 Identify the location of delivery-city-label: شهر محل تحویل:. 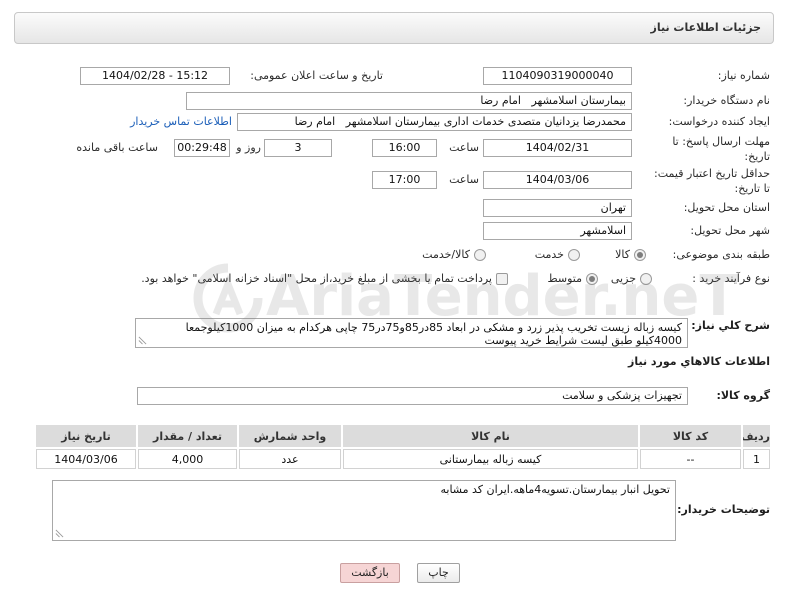
(730, 230).